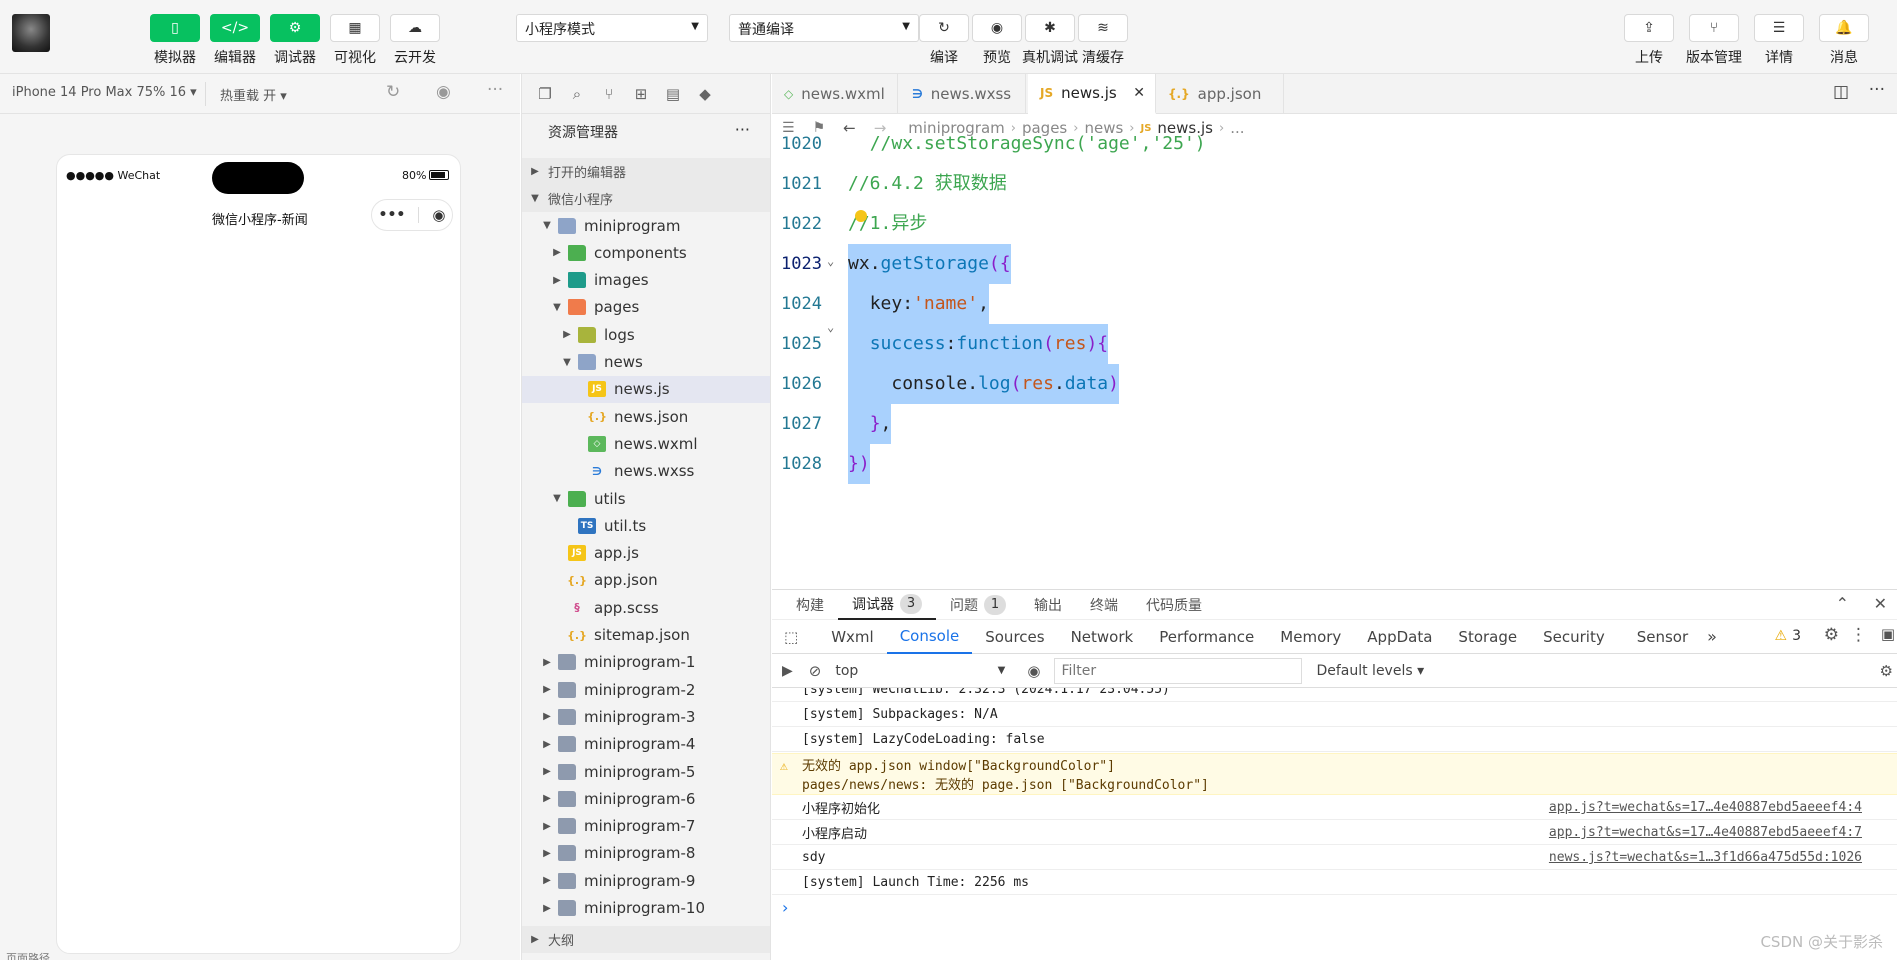 The image size is (1897, 960). Describe the element at coordinates (443, 92) in the screenshot. I see `stop-icon: ◉` at that location.